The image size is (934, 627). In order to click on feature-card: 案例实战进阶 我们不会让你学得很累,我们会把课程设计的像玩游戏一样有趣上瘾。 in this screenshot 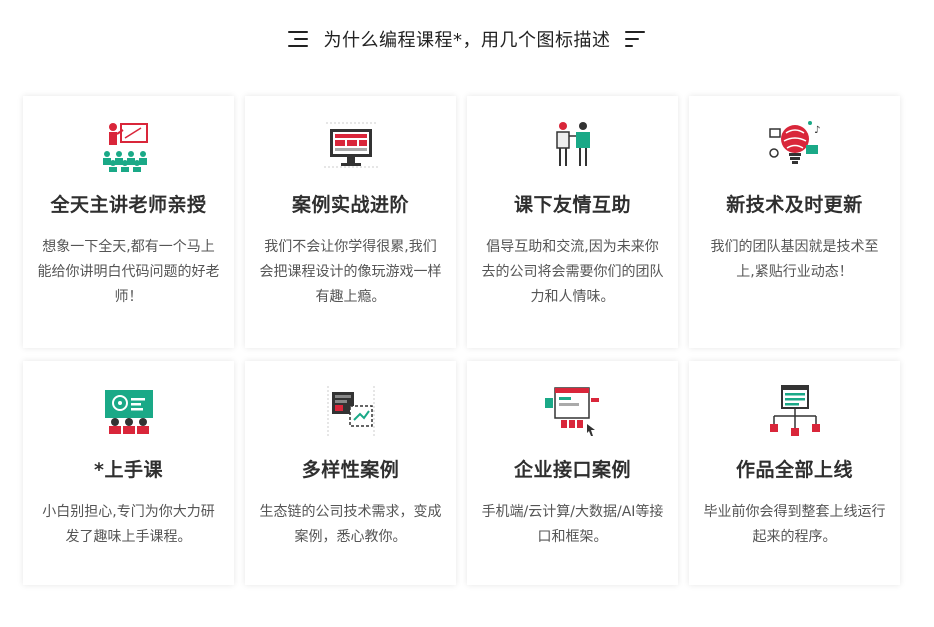, I will do `click(350, 222)`.